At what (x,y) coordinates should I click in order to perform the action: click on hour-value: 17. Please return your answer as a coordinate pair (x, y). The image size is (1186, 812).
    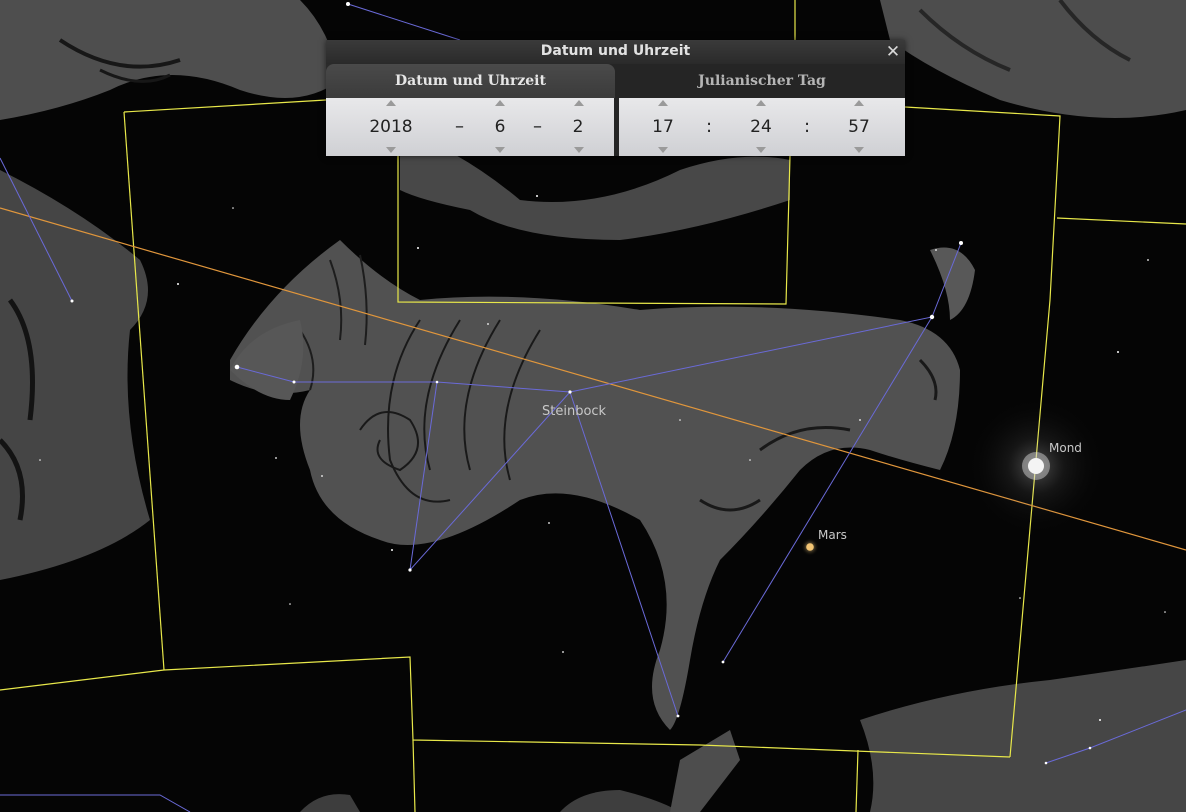
    Looking at the image, I should click on (663, 127).